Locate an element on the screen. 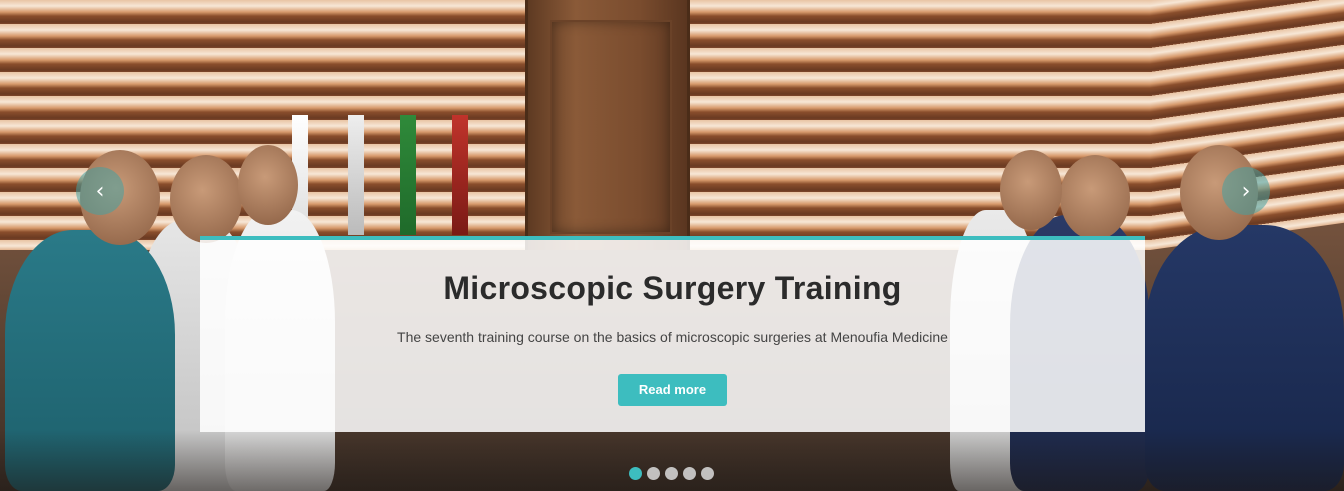 The image size is (1344, 491). slide-title: Microscopic Surgery Training is located at coordinates (672, 288).